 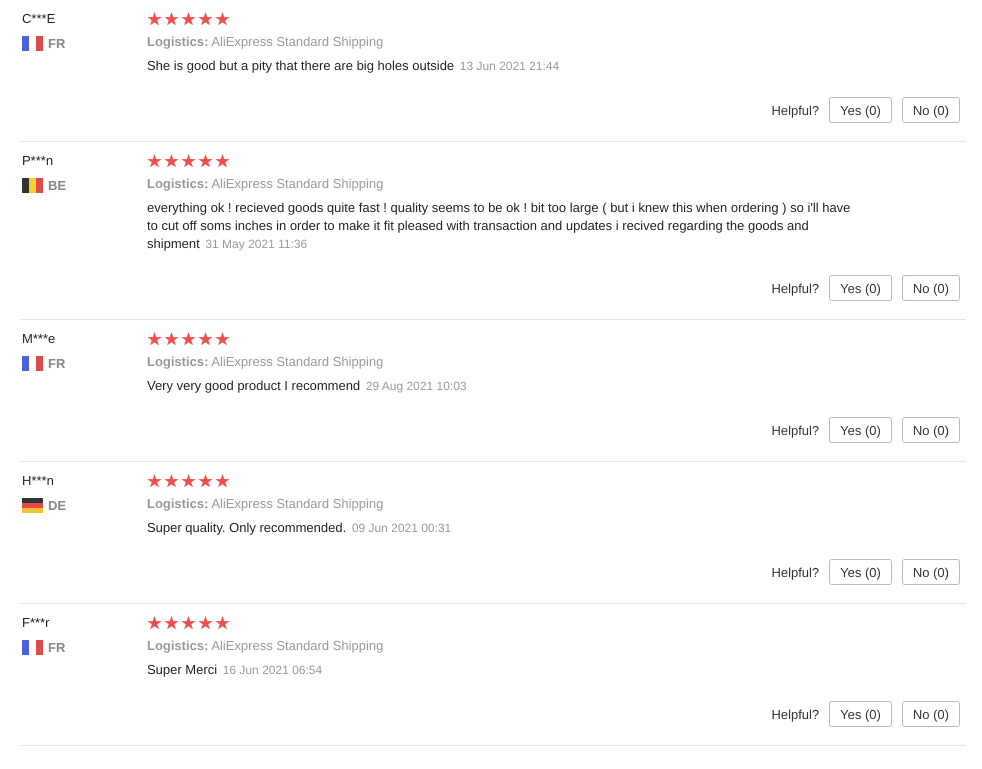 I want to click on country-code: DE, so click(x=57, y=505).